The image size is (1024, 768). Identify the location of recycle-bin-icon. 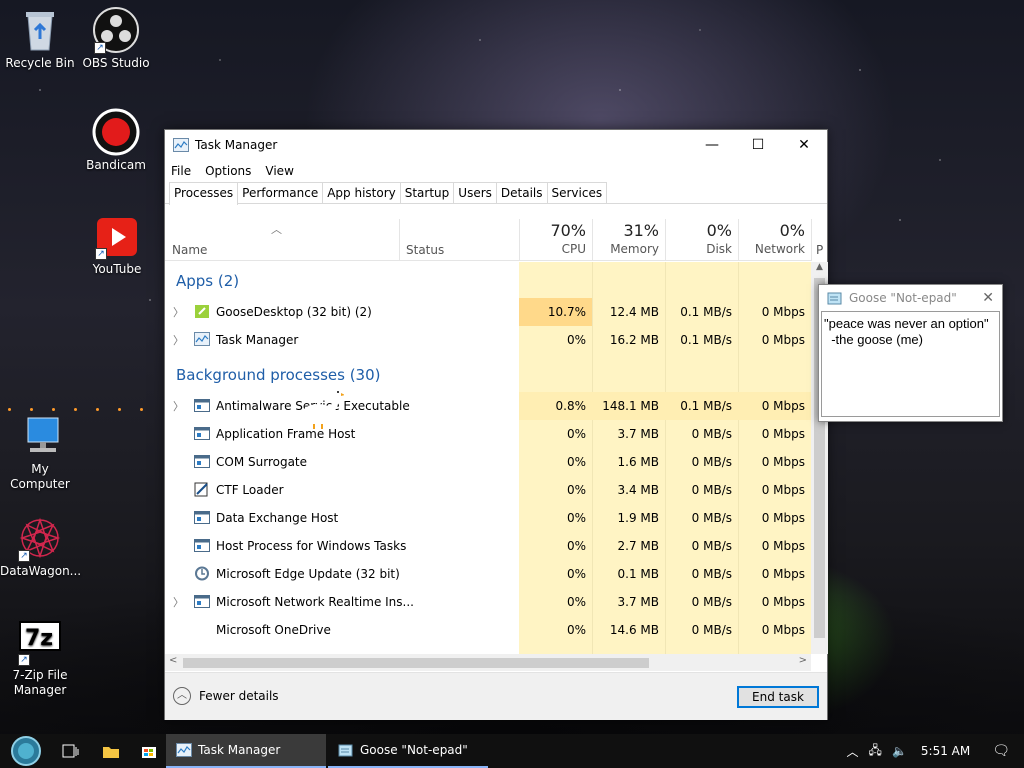
(40, 30).